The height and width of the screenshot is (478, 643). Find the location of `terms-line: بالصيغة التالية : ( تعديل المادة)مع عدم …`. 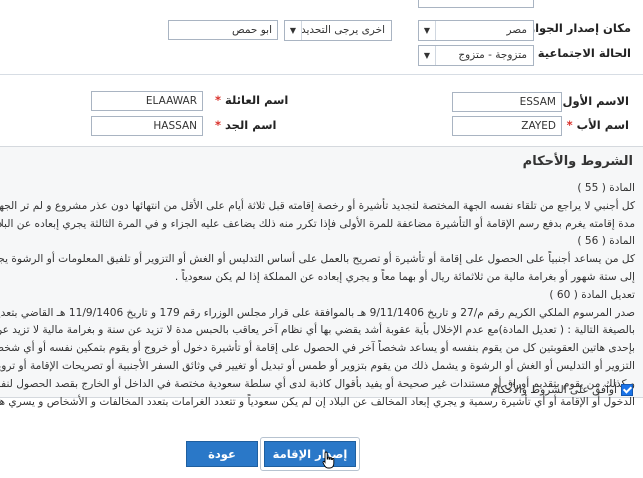

terms-line: بالصيغة التالية : ( تعديل المادة)مع عدم … is located at coordinates (317, 330).